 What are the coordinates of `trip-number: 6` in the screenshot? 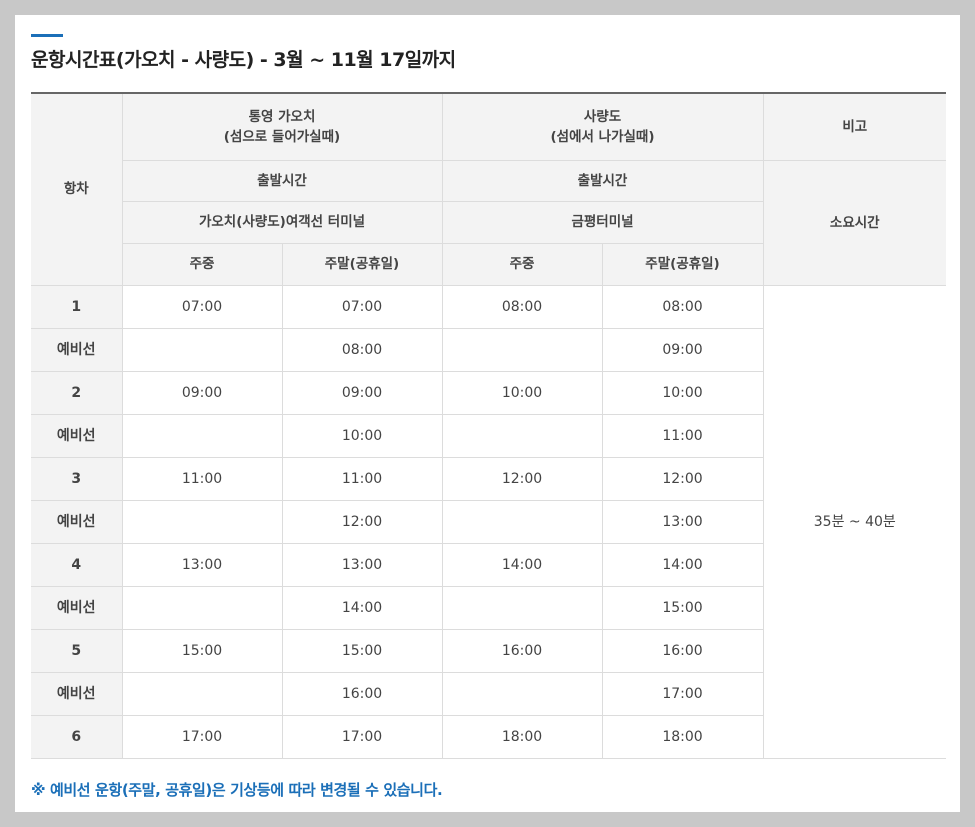 It's located at (77, 736).